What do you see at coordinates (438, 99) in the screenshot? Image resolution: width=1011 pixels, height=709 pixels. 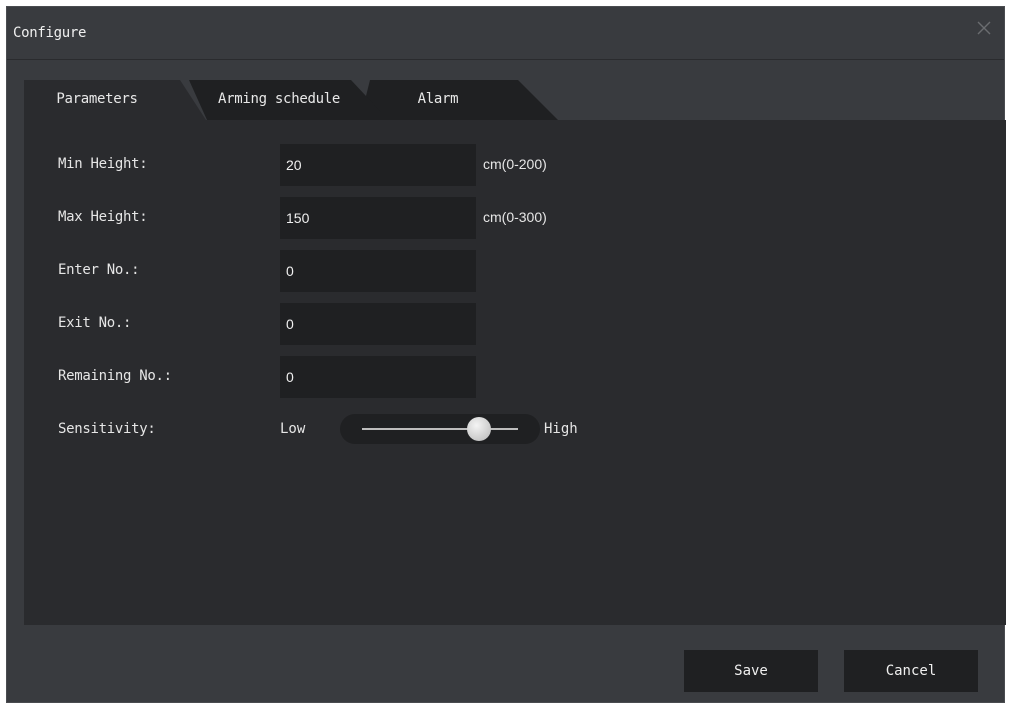 I see `tab-alarm-label: Alarm` at bounding box center [438, 99].